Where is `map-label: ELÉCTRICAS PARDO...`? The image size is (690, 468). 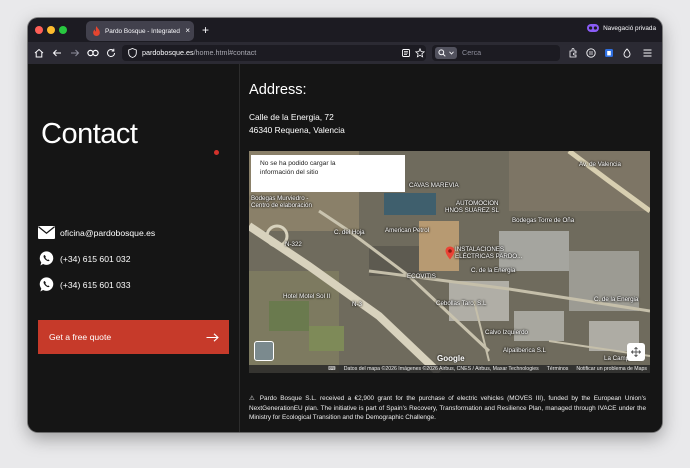
map-label: ELÉCTRICAS PARDO... is located at coordinates (488, 256).